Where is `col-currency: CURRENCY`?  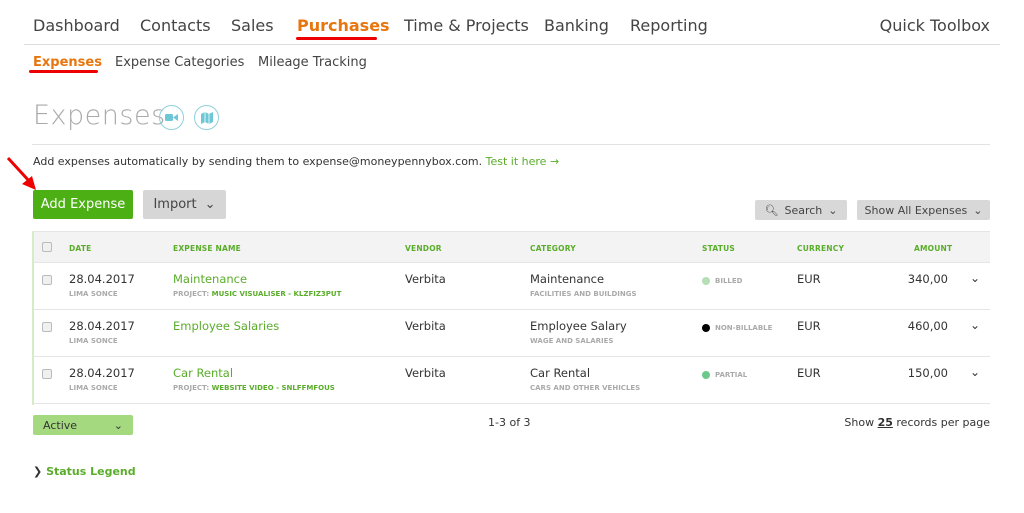
col-currency: CURRENCY is located at coordinates (820, 248).